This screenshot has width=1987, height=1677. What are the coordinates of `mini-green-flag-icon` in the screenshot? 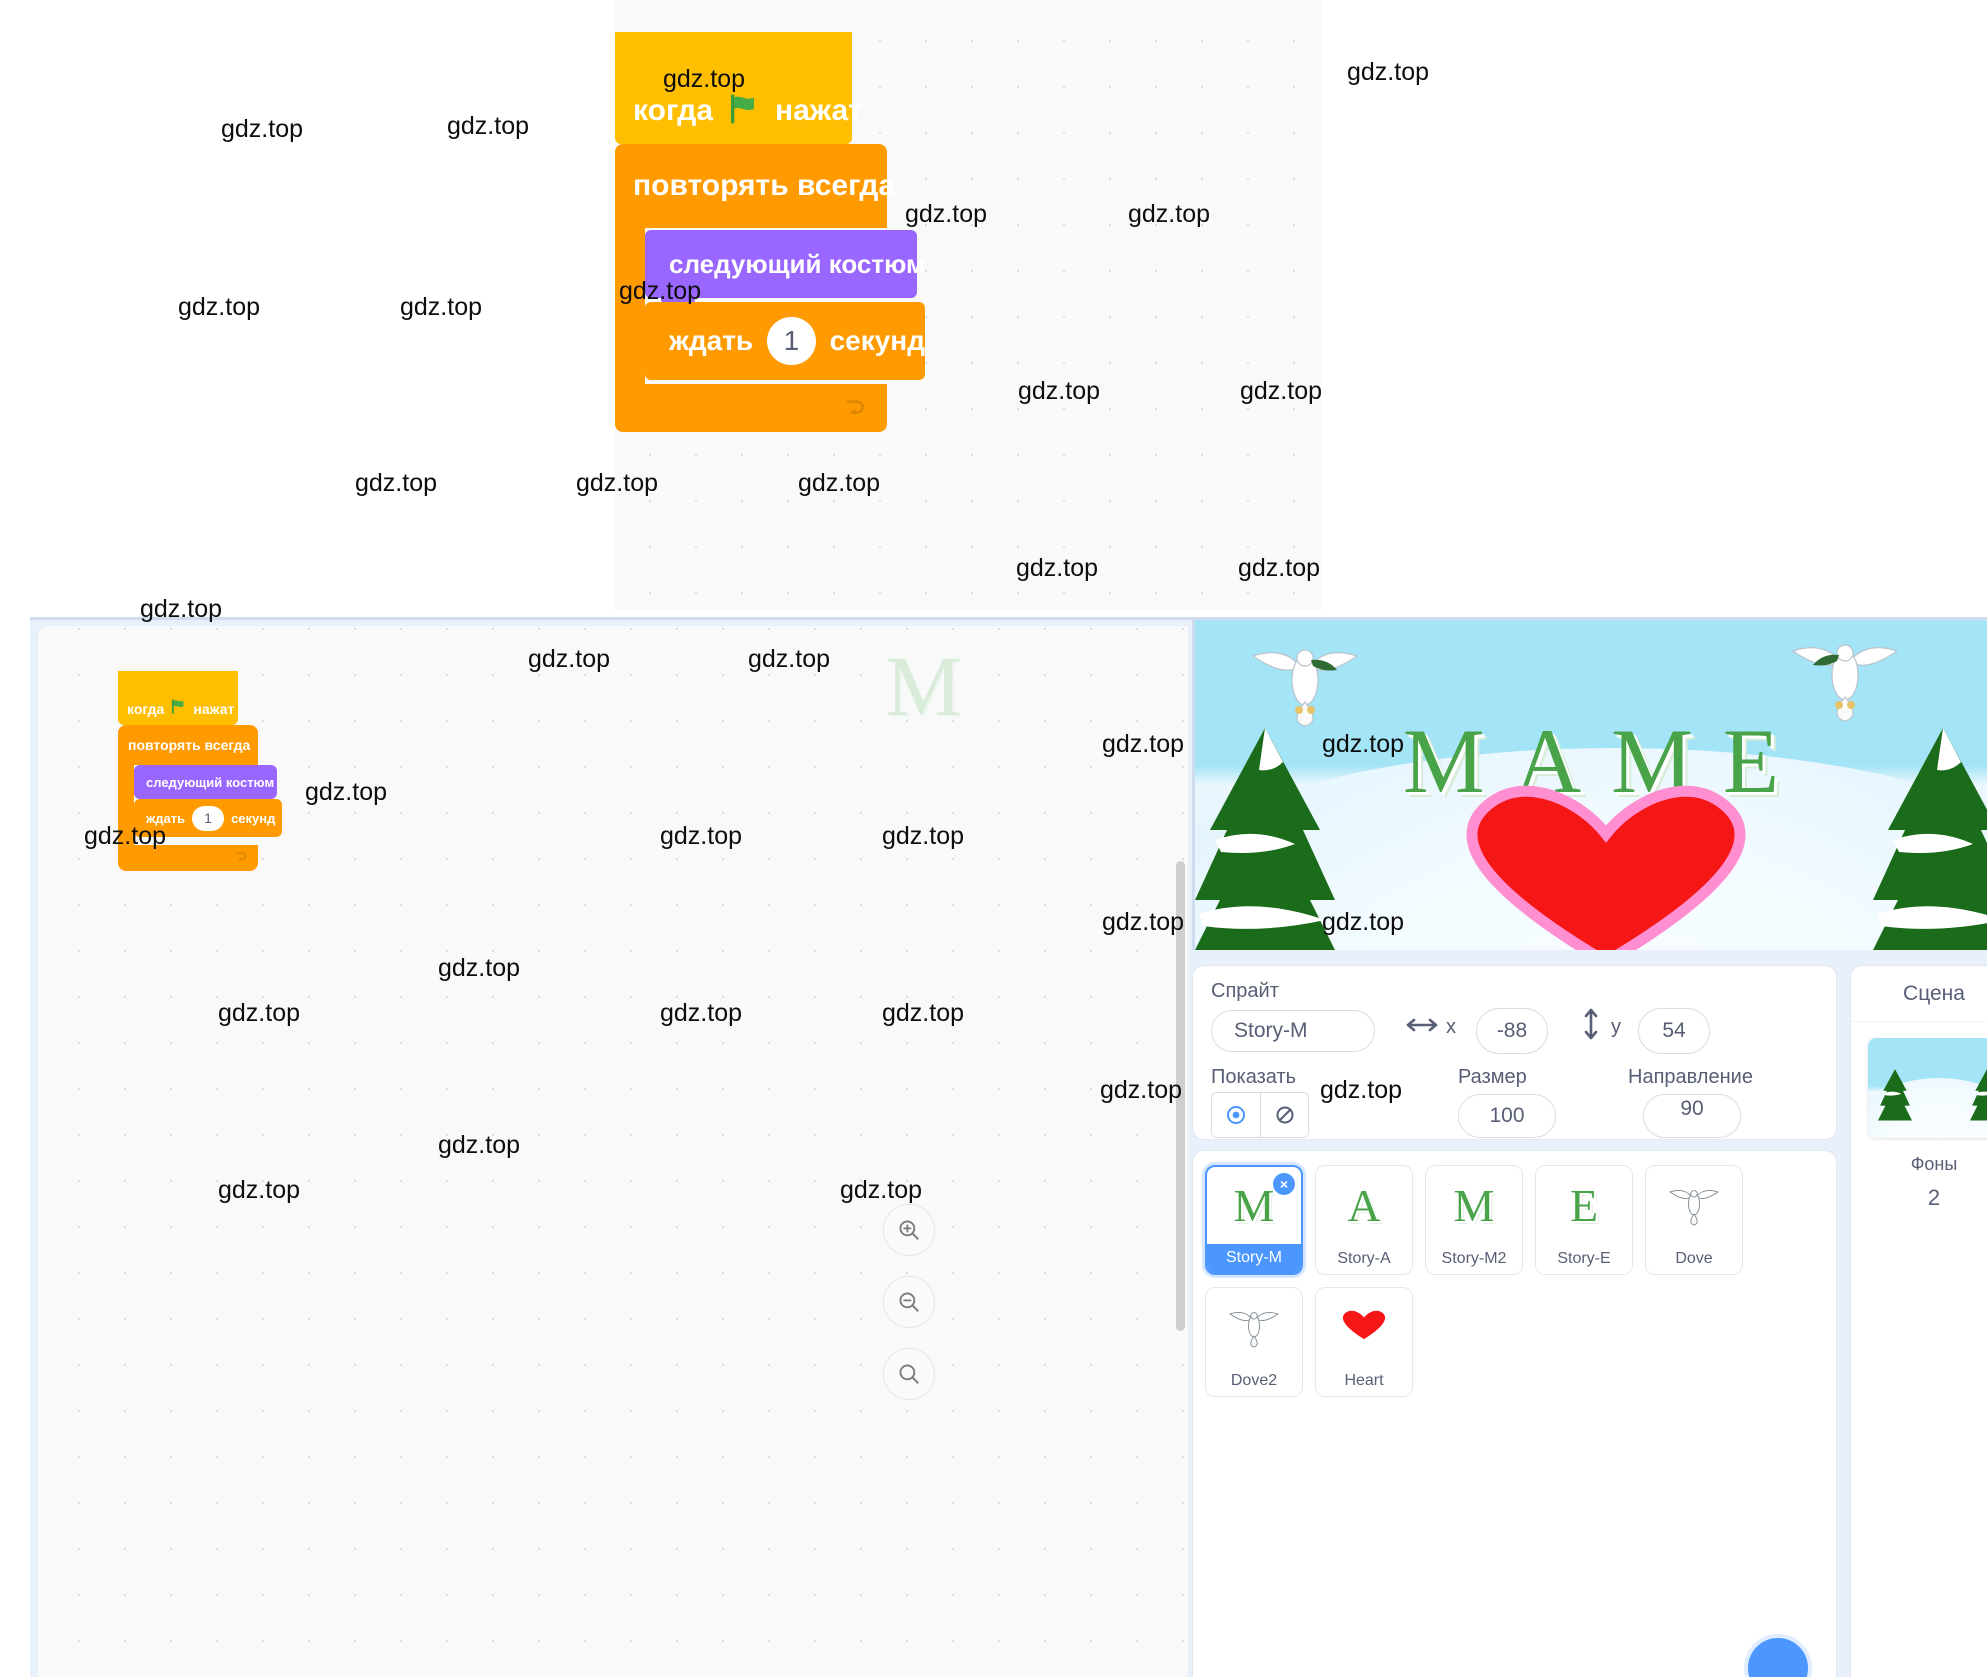 It's located at (178, 709).